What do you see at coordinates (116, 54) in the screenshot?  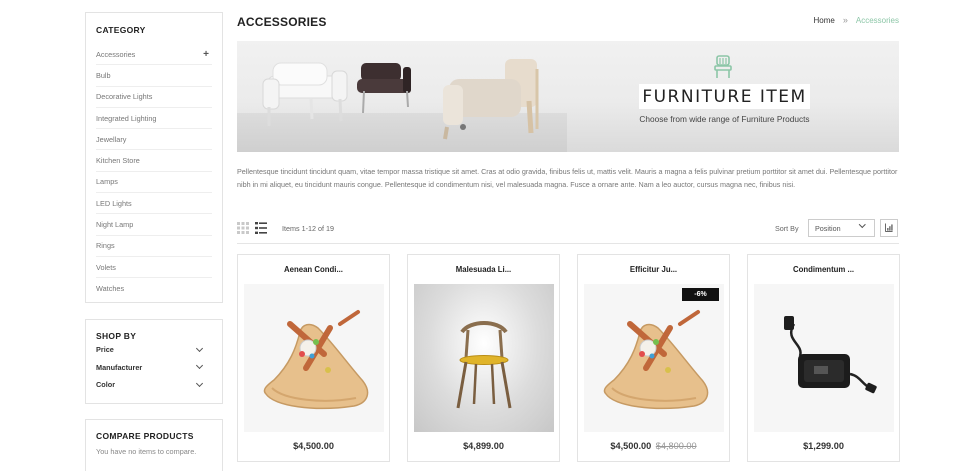 I see `category-item-label: Accessories` at bounding box center [116, 54].